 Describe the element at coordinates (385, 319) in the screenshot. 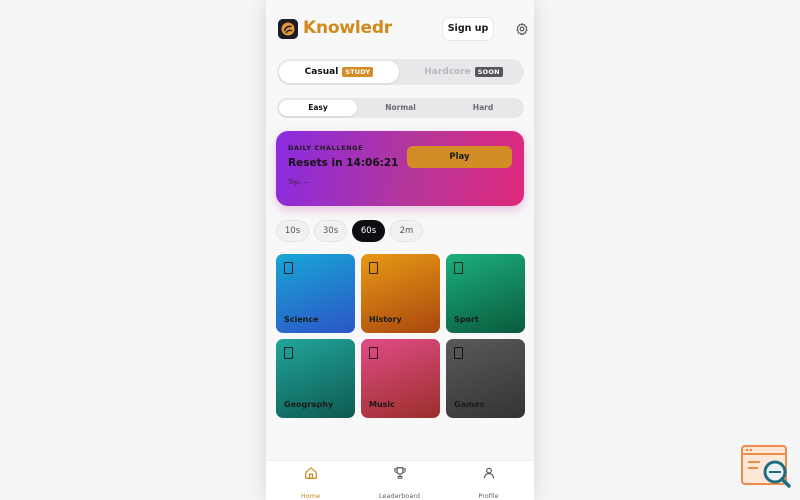

I see `category-label: History` at that location.